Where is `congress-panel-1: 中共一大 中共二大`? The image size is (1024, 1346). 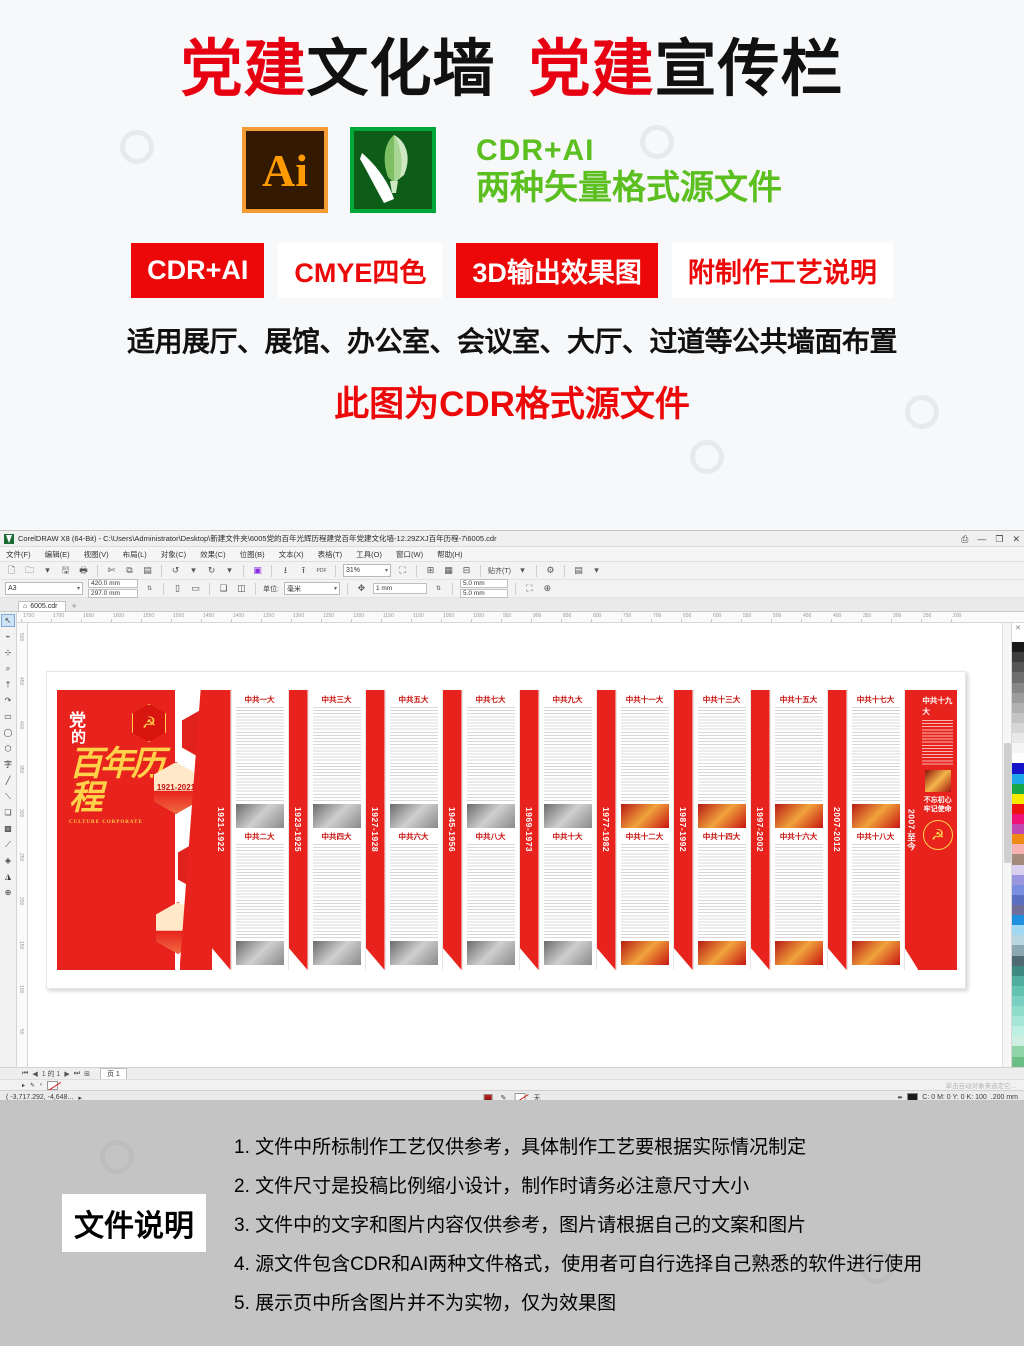
congress-panel-1: 中共一大 中共二大 is located at coordinates (259, 830).